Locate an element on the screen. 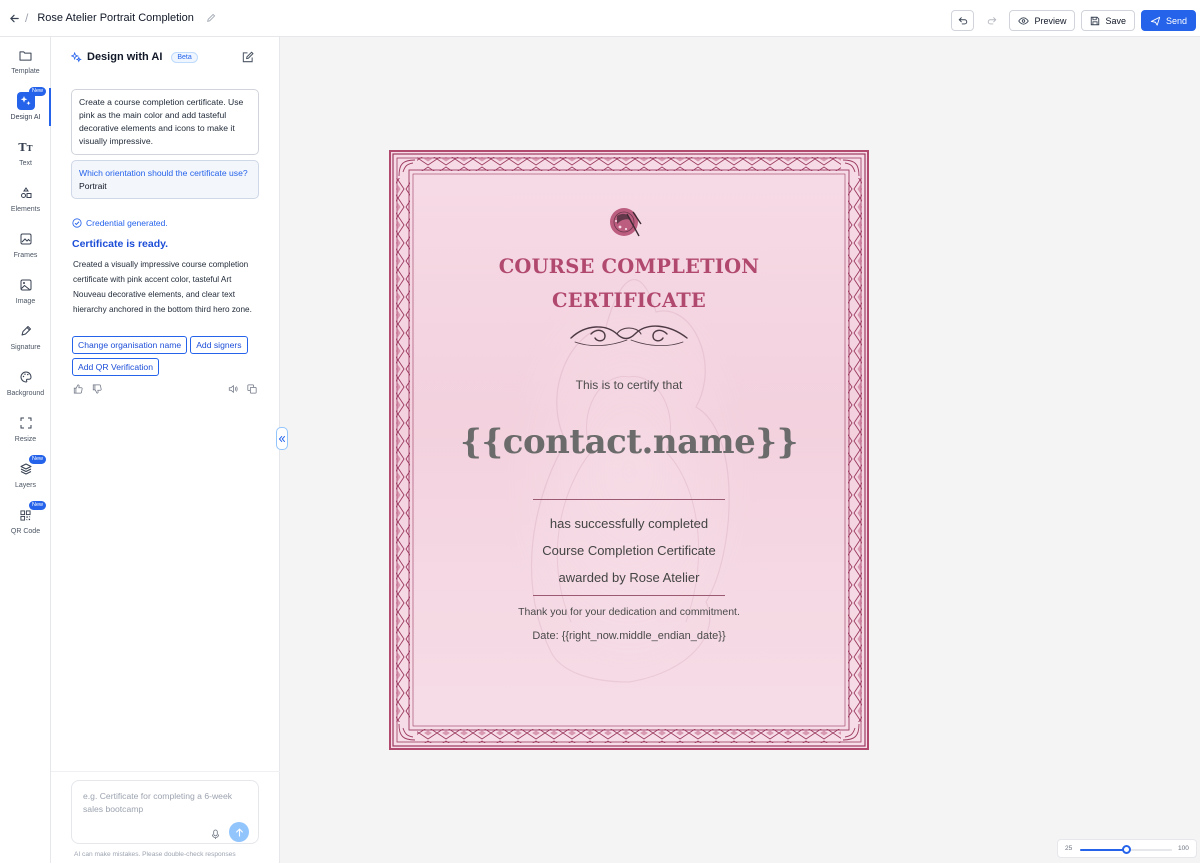 Image resolution: width=1200 pixels, height=863 pixels. chip-add-qr-verification: Add QR Verification is located at coordinates (115, 367).